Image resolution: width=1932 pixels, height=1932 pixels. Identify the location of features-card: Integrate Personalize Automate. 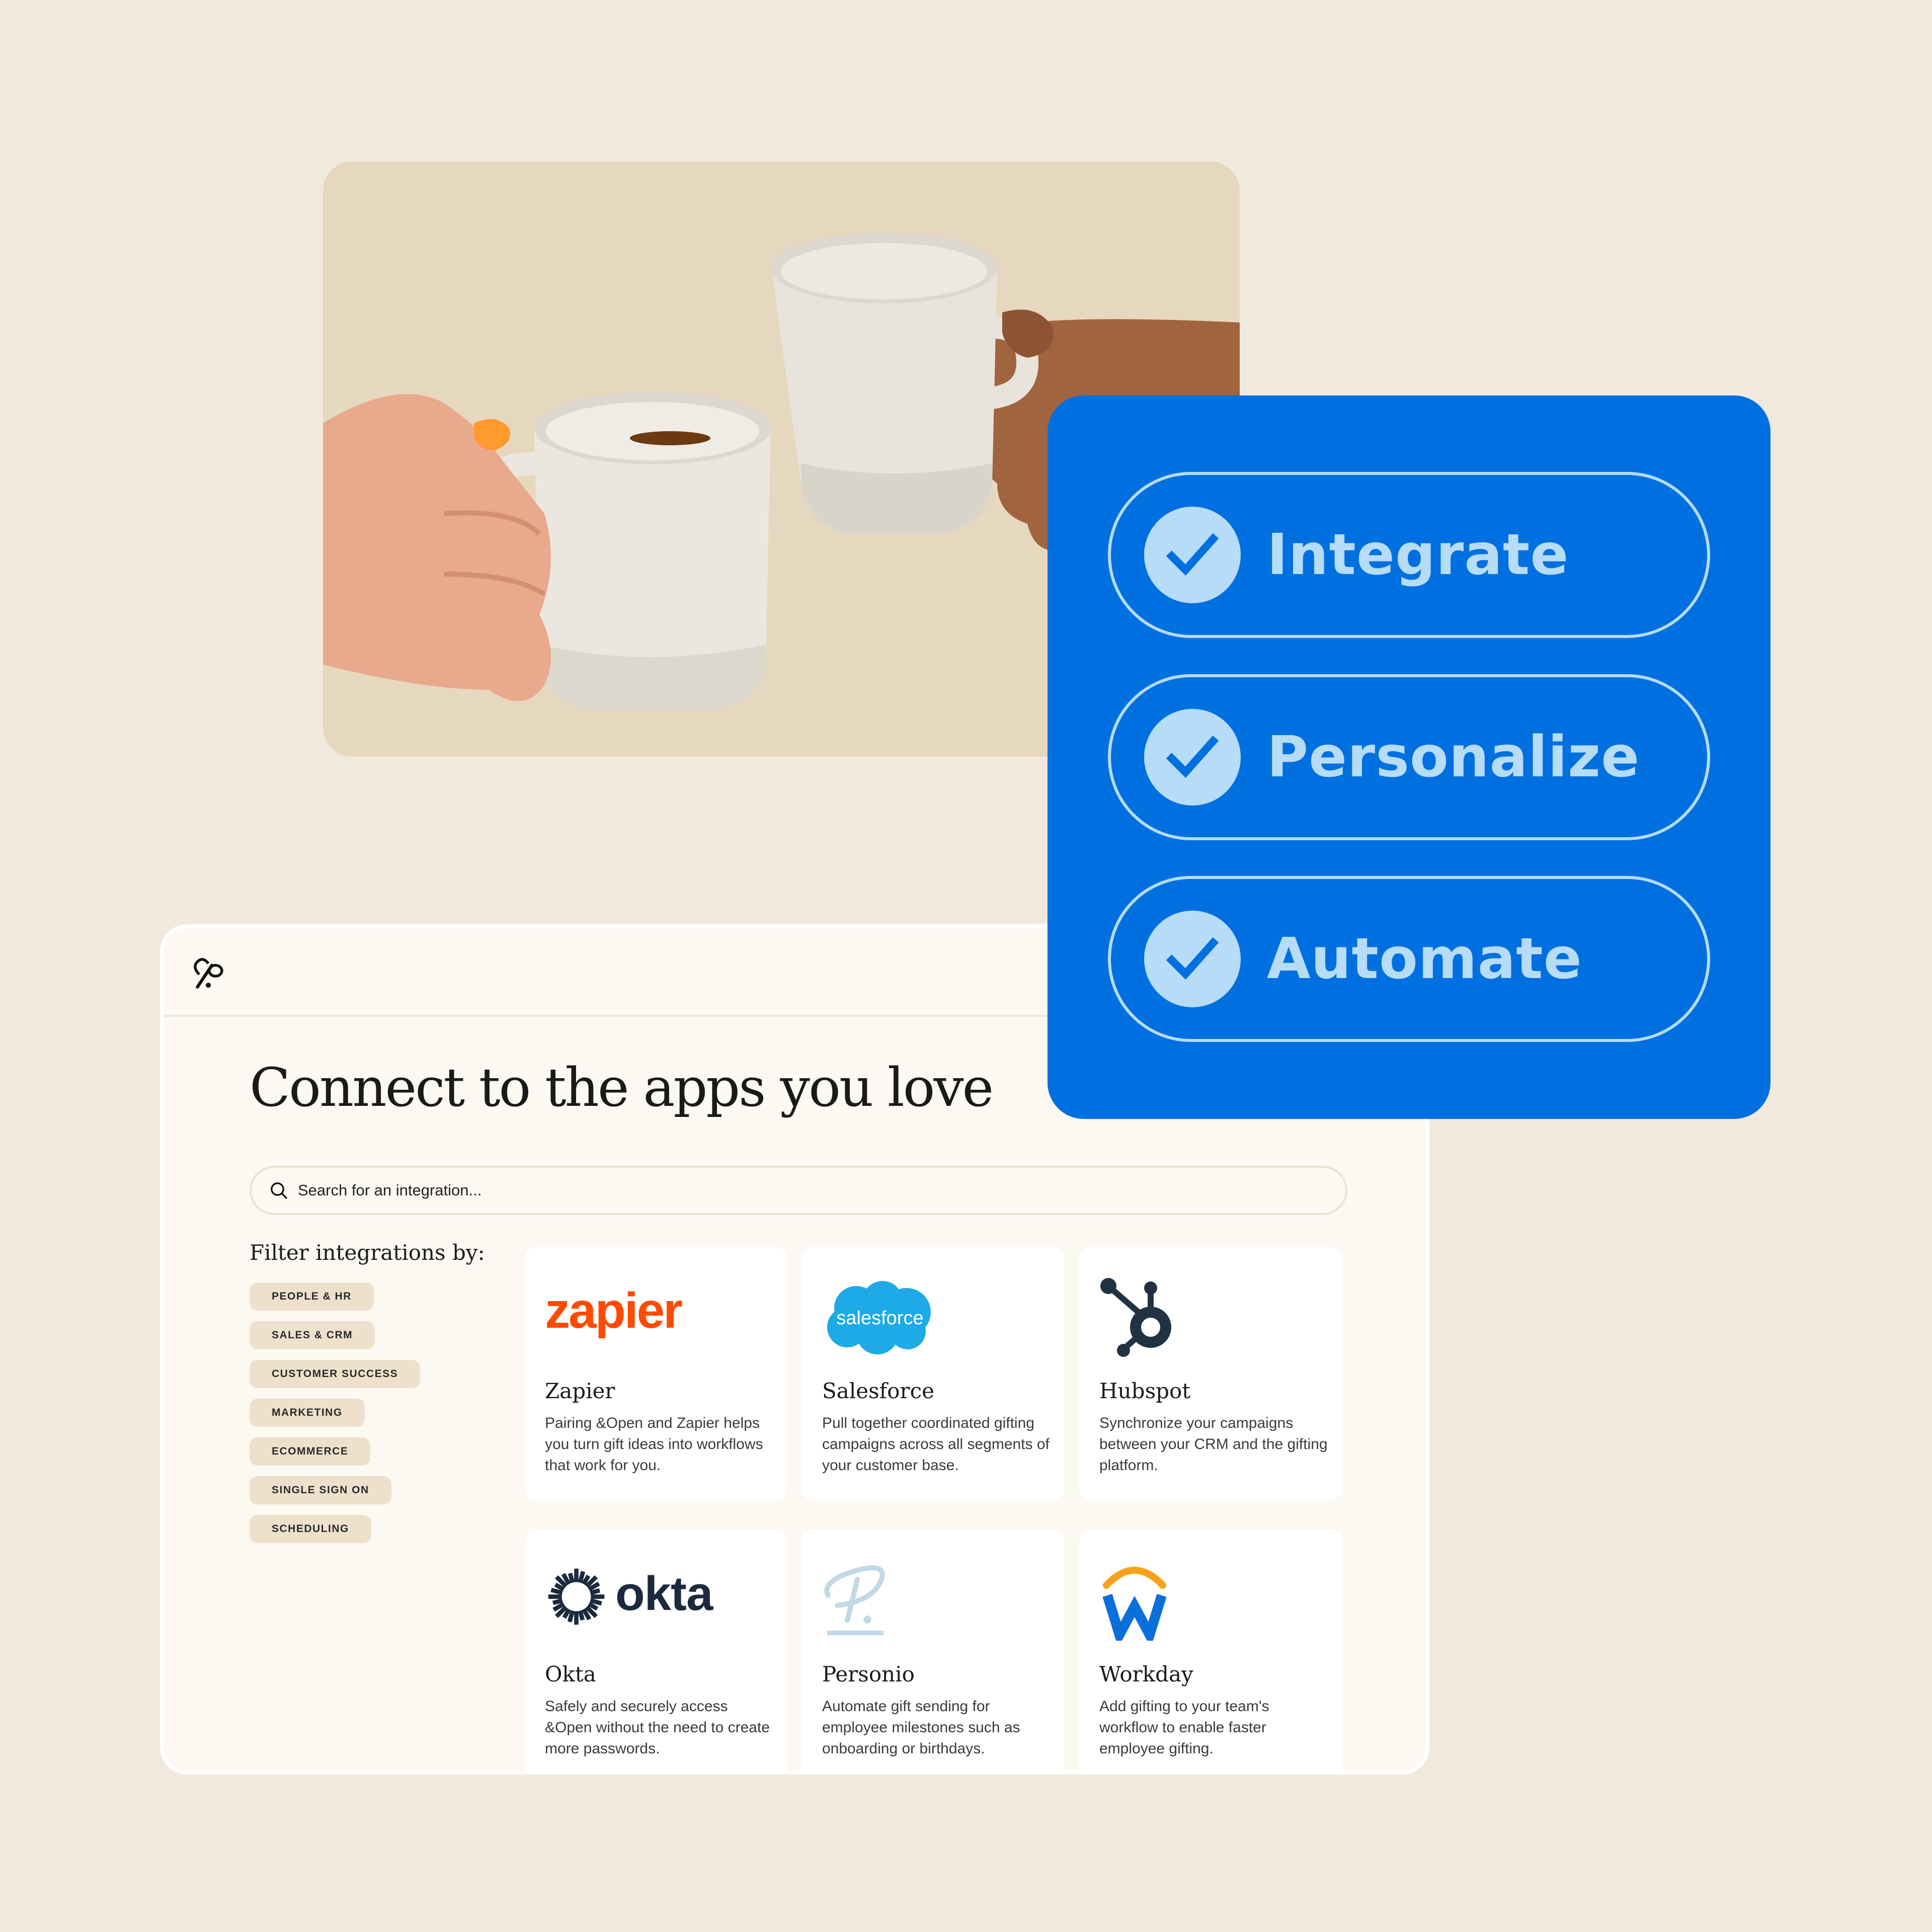
(1409, 757).